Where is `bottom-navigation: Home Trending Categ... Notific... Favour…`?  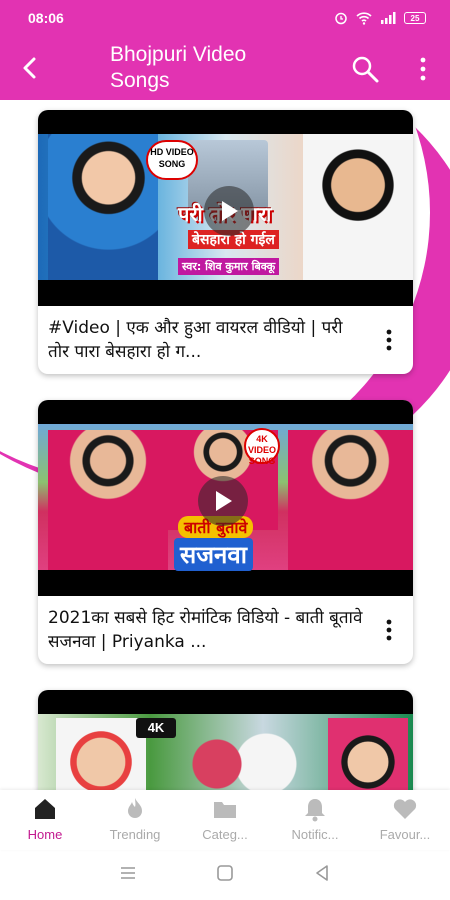 bottom-navigation: Home Trending Categ... Notific... Favour… is located at coordinates (225, 820).